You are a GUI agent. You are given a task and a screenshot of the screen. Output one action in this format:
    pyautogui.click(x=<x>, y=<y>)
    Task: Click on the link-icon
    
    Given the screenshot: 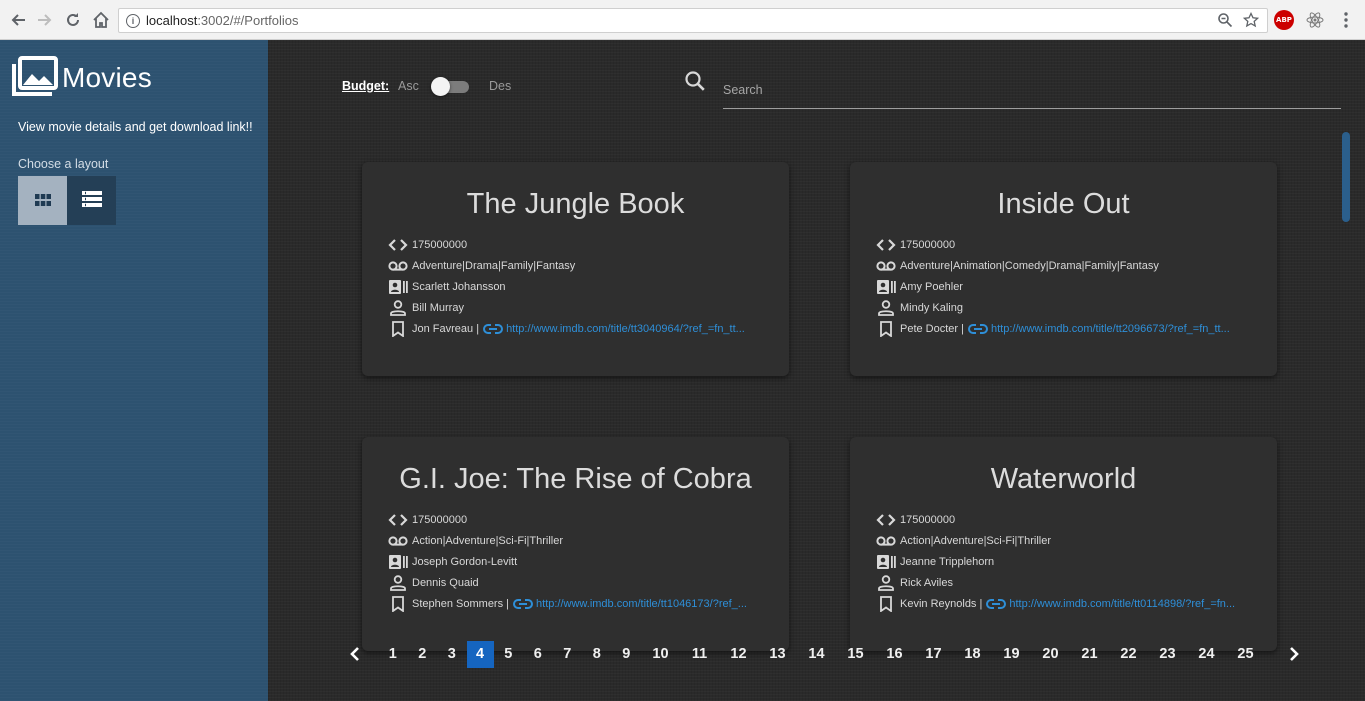 What is the action you would take?
    pyautogui.click(x=996, y=604)
    